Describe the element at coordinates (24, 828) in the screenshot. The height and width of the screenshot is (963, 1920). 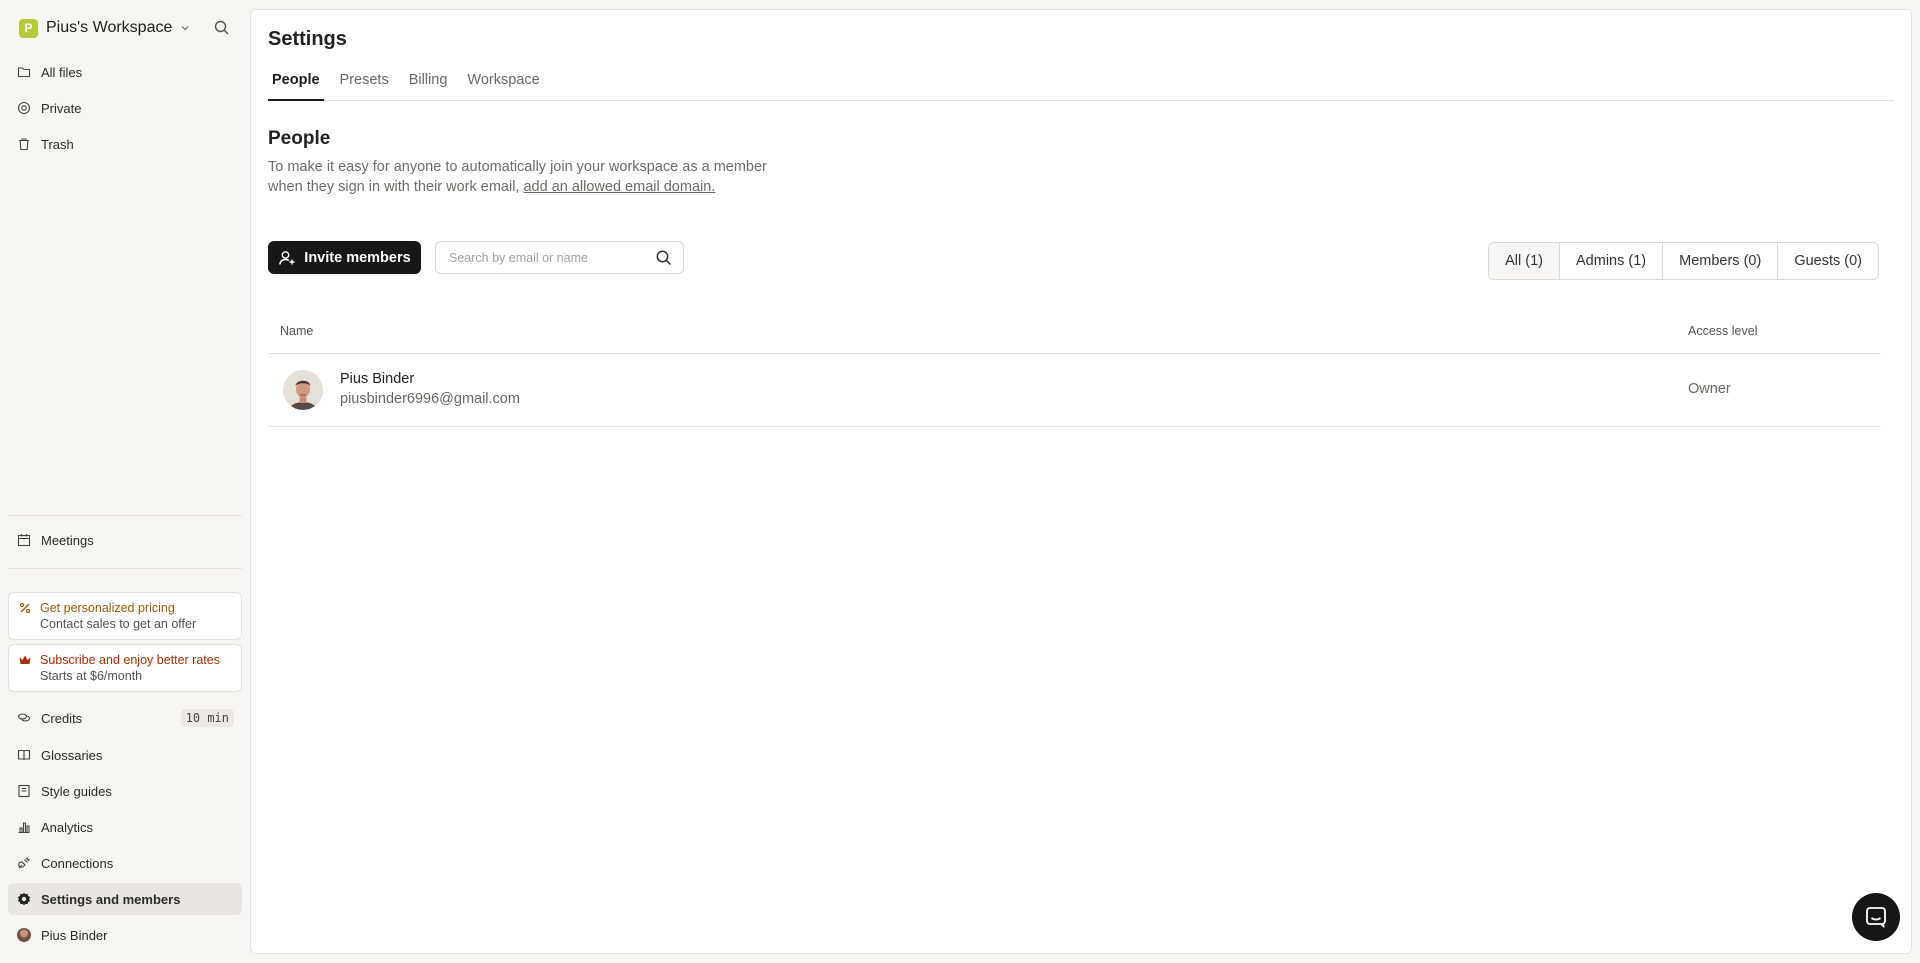
I see `bar-chart-icon` at that location.